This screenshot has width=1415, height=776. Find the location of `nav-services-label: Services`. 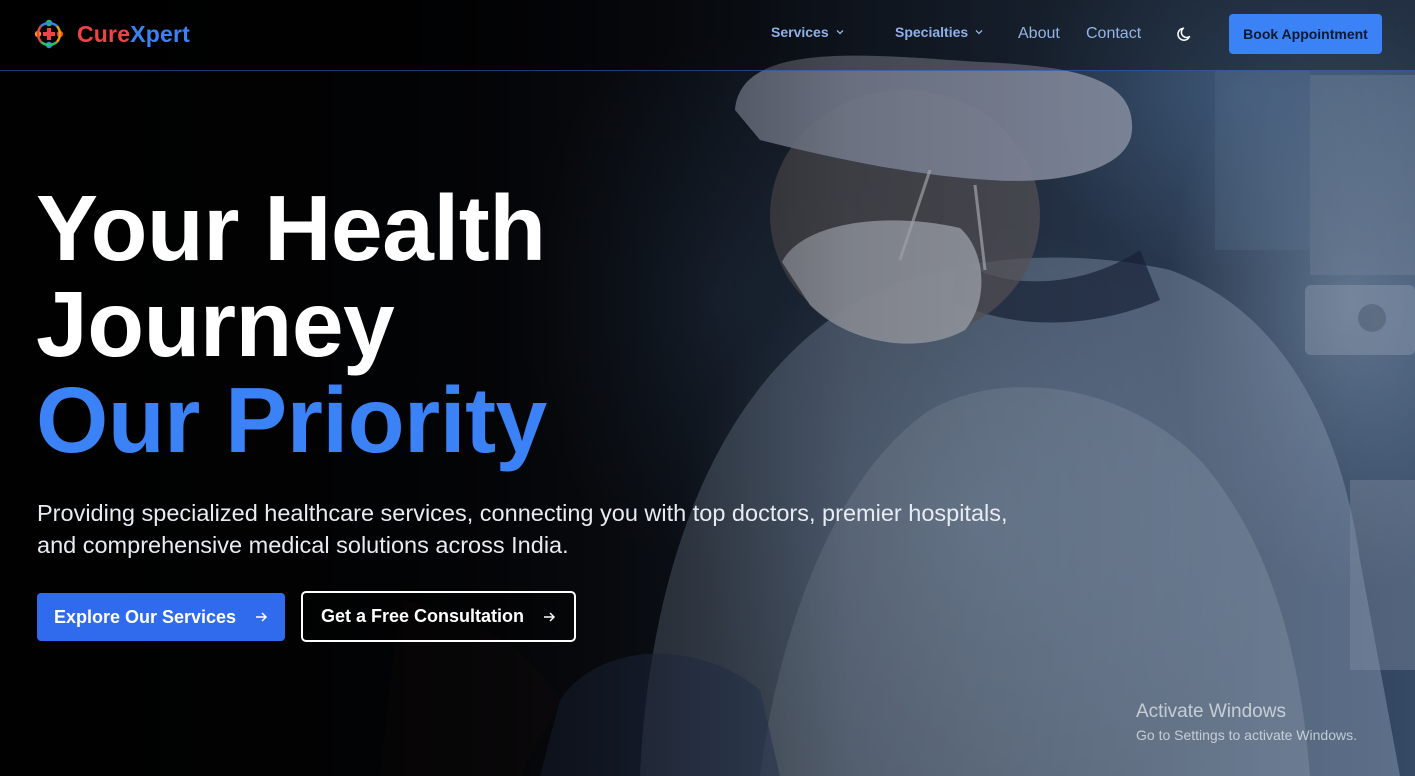

nav-services-label: Services is located at coordinates (800, 32).